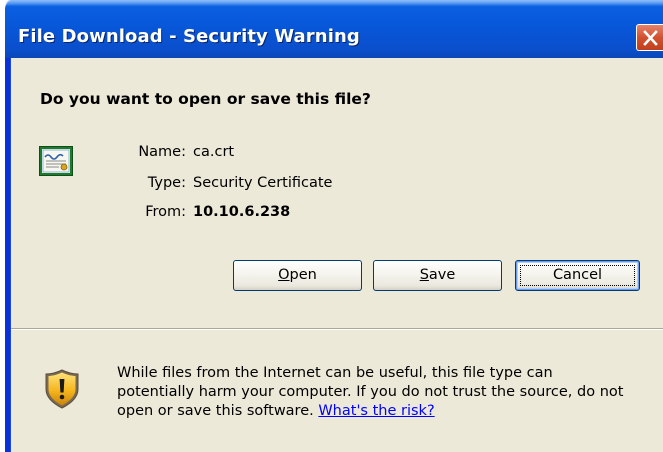 This screenshot has height=452, width=663. I want to click on security-shield-icon, so click(62, 389).